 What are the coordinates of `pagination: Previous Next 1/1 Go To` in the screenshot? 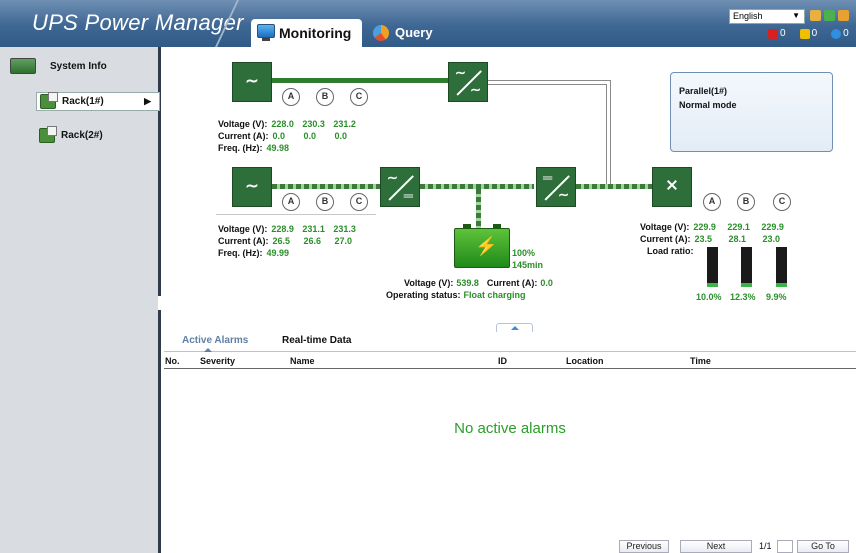 It's located at (510, 546).